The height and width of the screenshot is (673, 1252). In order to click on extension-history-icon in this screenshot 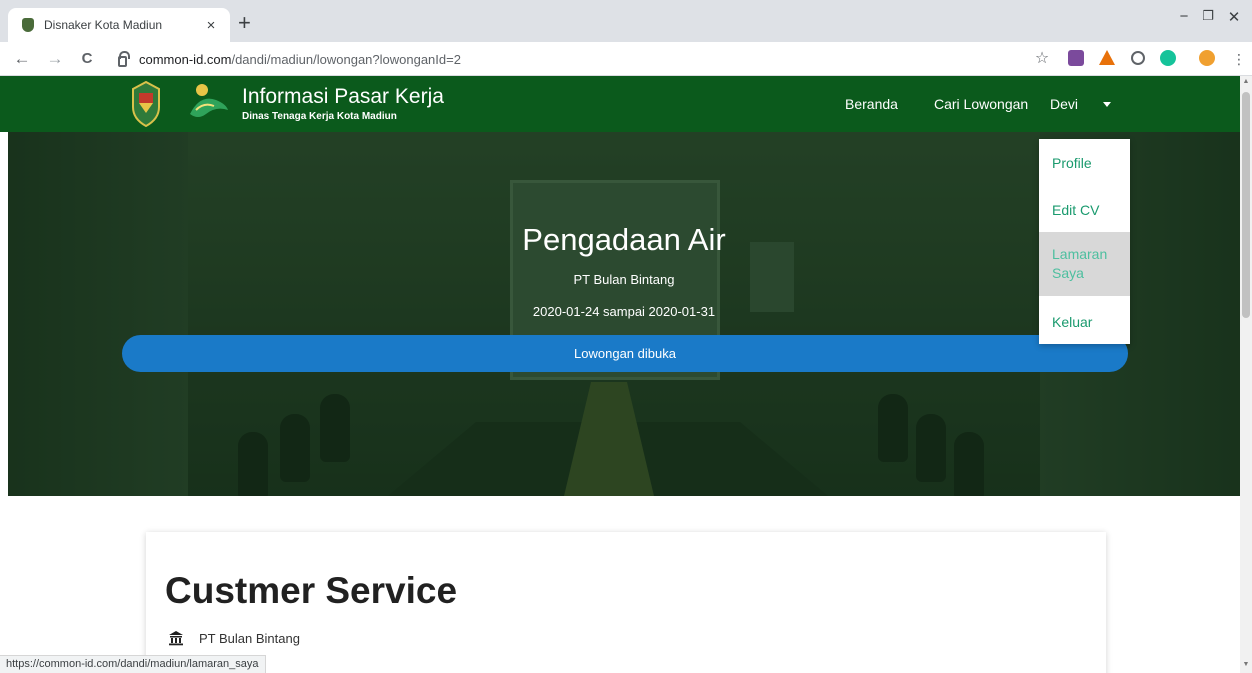, I will do `click(1138, 58)`.